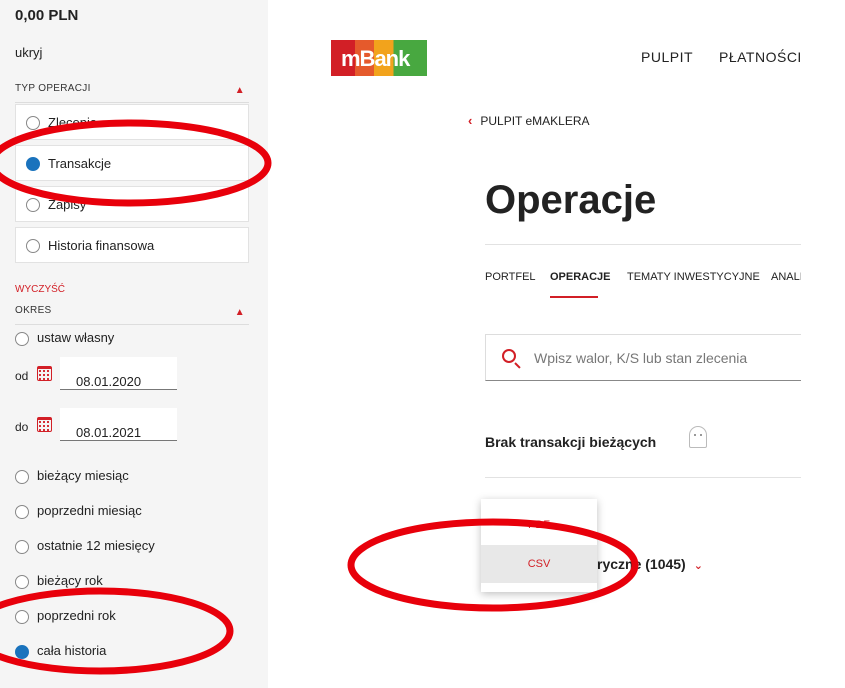  What do you see at coordinates (22, 376) in the screenshot?
I see `date-from-label: od` at bounding box center [22, 376].